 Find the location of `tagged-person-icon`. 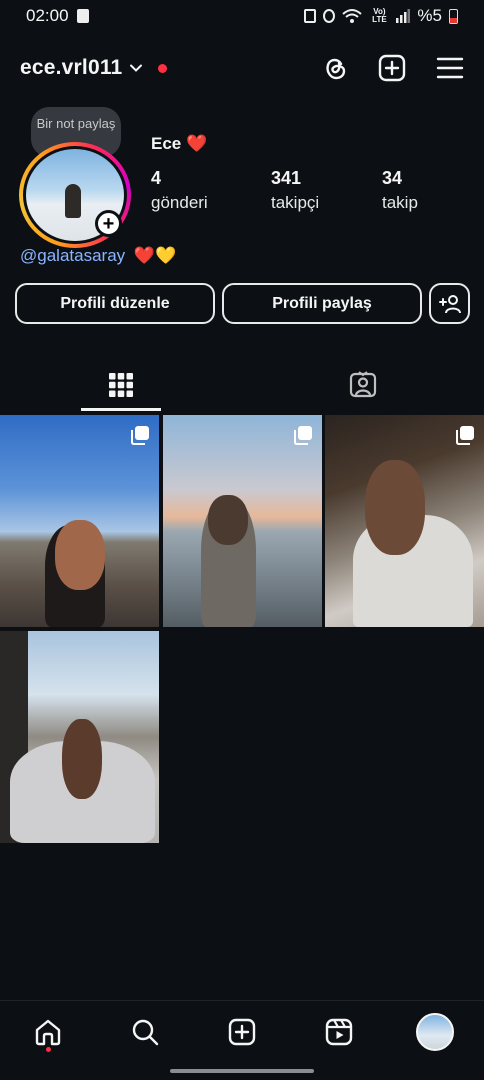

tagged-person-icon is located at coordinates (363, 384).